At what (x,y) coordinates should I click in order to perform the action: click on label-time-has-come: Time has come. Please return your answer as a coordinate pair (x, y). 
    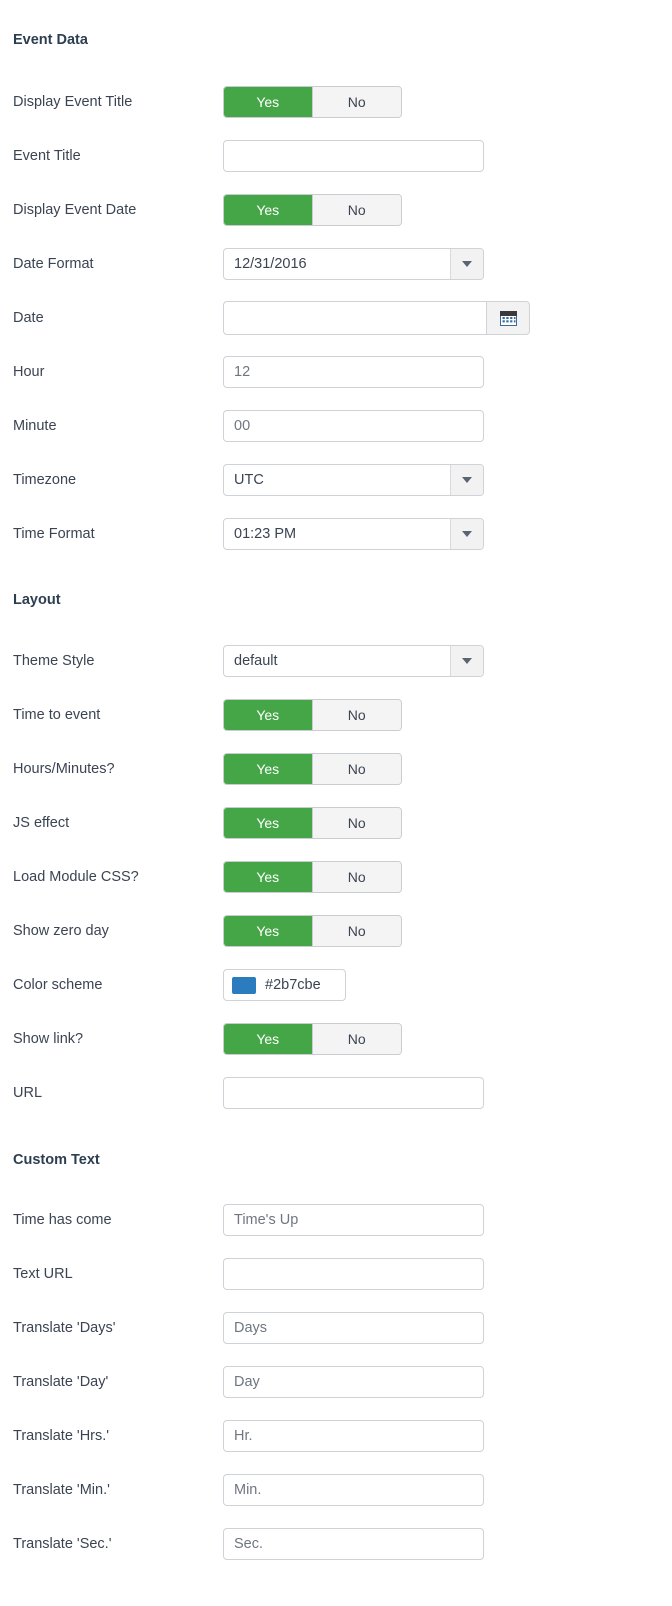
    Looking at the image, I should click on (62, 1220).